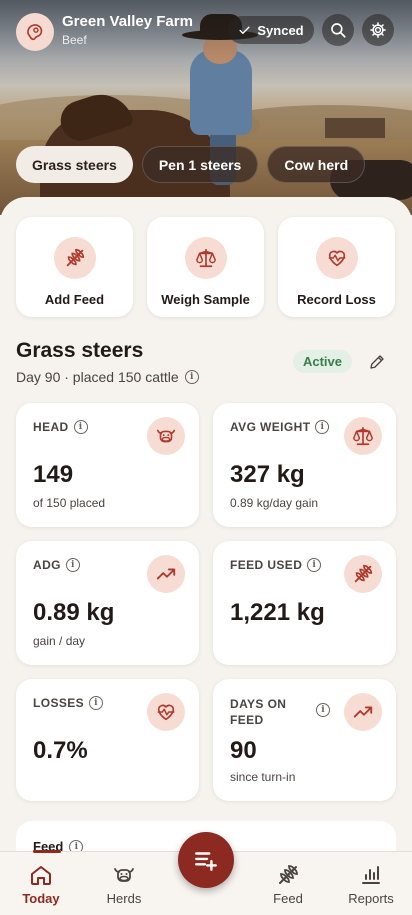 This screenshot has height=915, width=412. I want to click on nav-label: Feed, so click(288, 898).